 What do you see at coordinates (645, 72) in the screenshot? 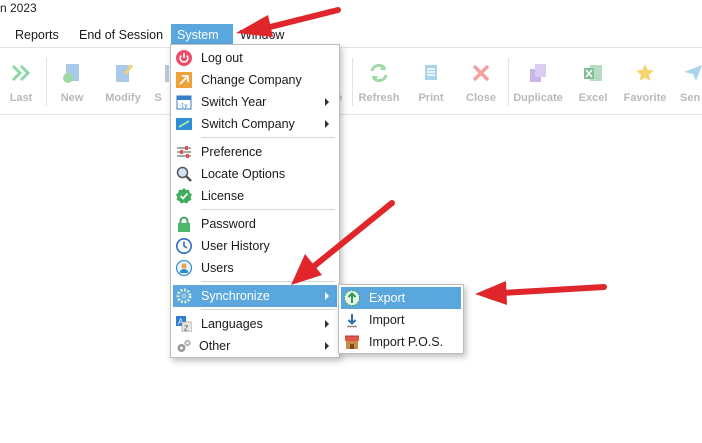
I see `star-icon` at bounding box center [645, 72].